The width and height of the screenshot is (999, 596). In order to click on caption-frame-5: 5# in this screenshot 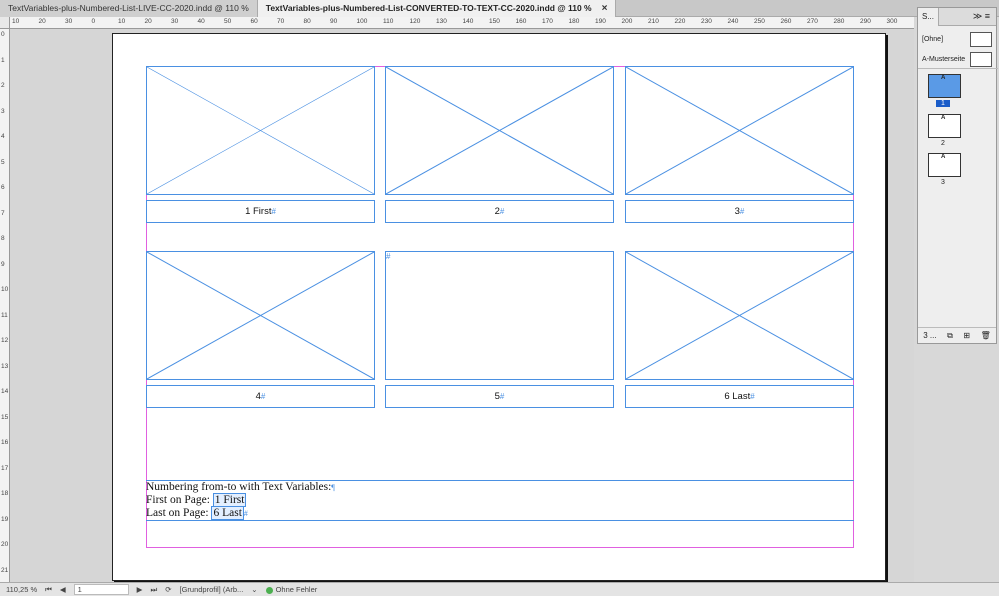, I will do `click(499, 396)`.